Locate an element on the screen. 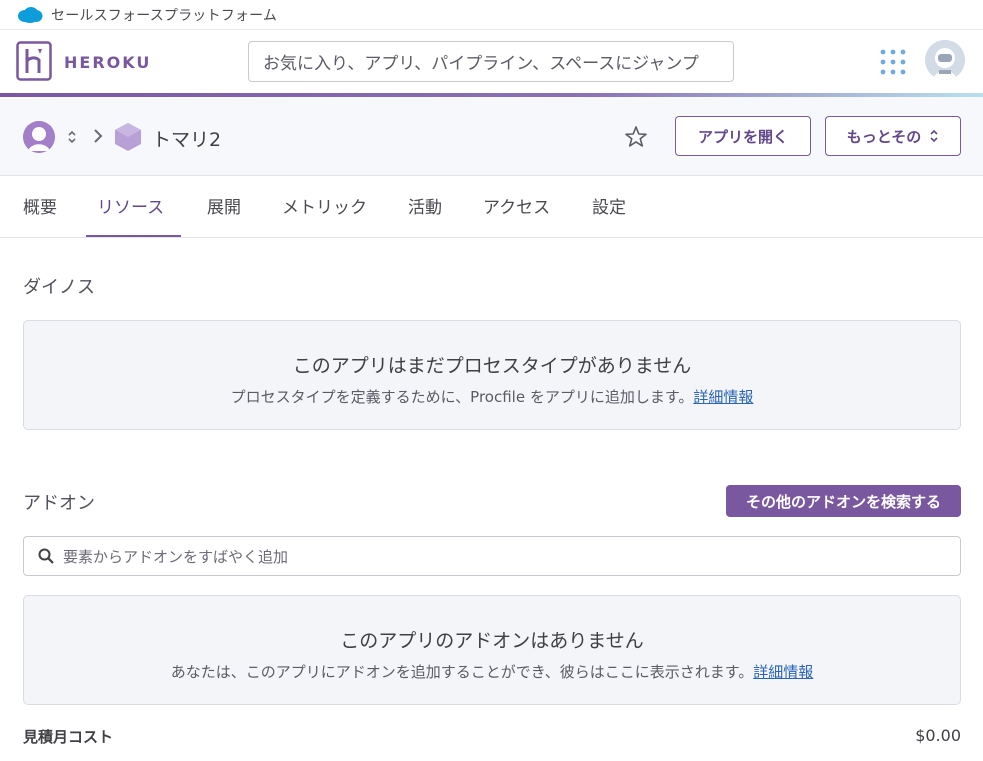  tab-resources: リソース is located at coordinates (130, 205).